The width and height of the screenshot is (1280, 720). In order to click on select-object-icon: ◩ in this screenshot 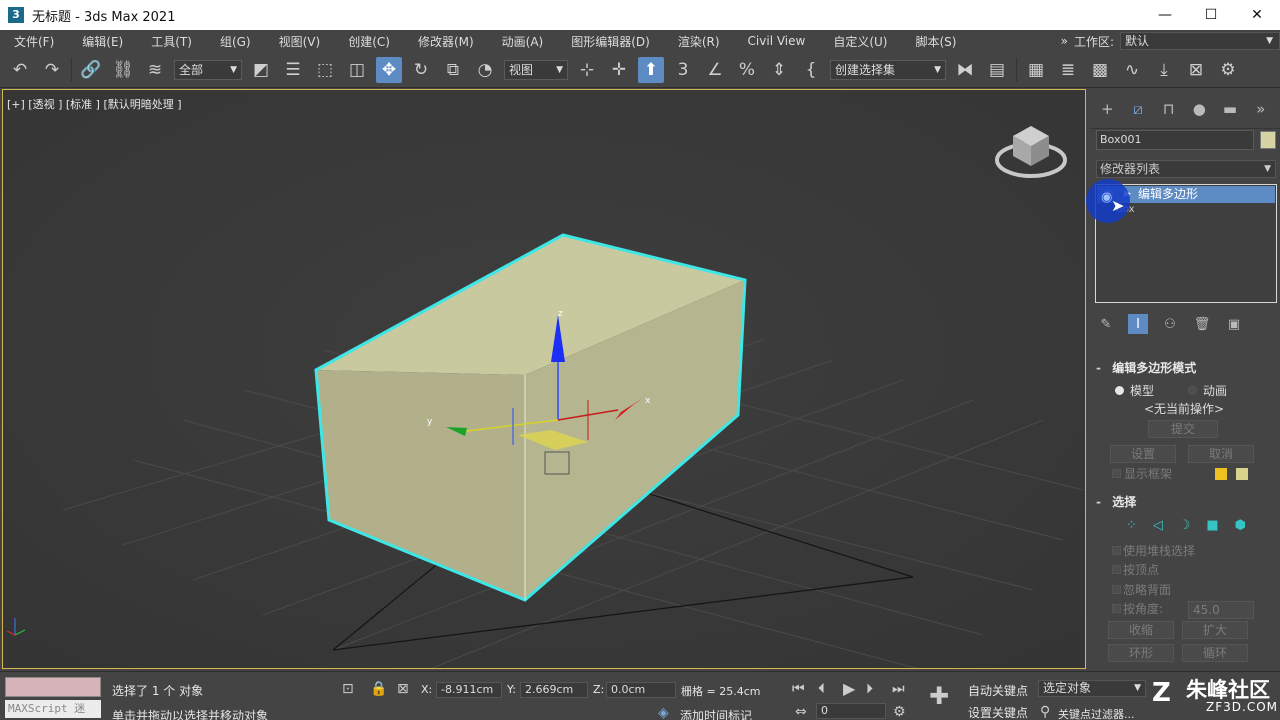, I will do `click(261, 70)`.